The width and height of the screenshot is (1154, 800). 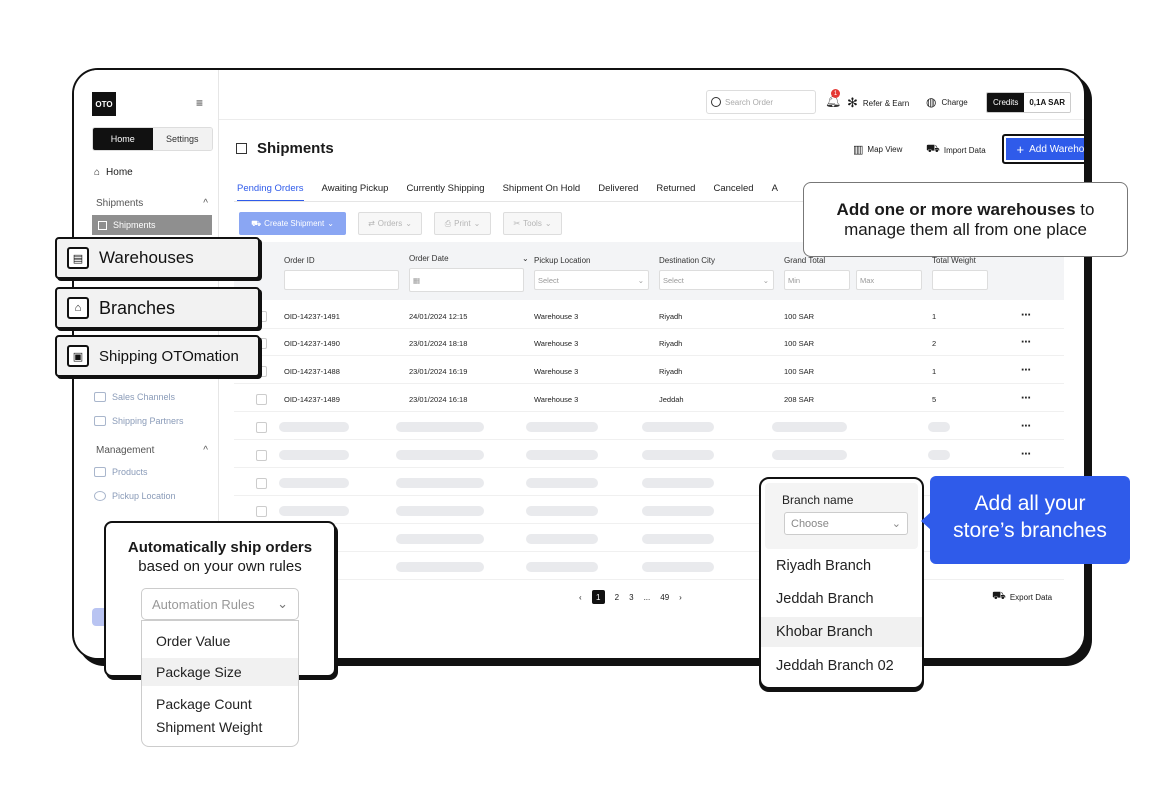 What do you see at coordinates (889, 280) in the screenshot?
I see `grand-total-max: Max` at bounding box center [889, 280].